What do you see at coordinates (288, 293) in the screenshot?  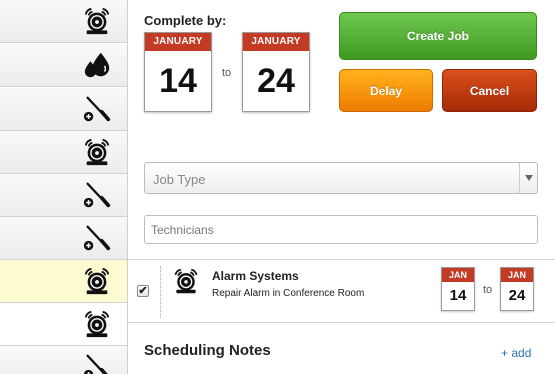 I see `job-description: Repair Alarm in Conference Room` at bounding box center [288, 293].